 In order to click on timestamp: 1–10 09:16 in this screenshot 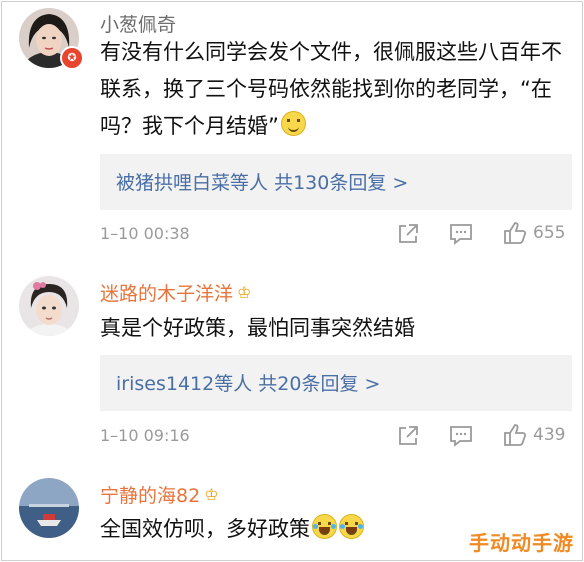, I will do `click(145, 435)`.